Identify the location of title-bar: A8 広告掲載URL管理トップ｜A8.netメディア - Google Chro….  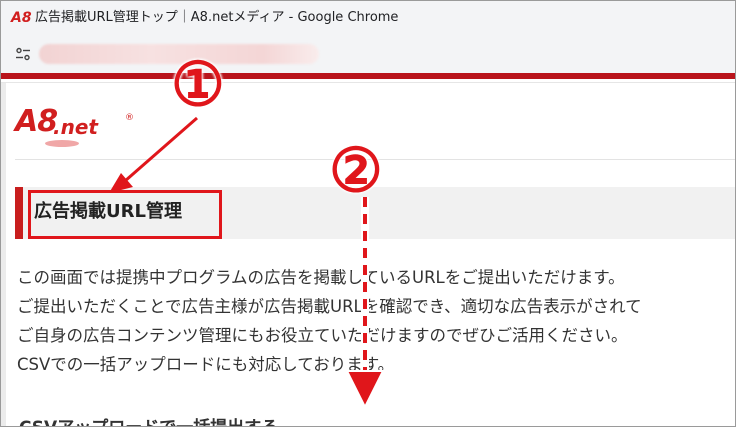
(368, 18).